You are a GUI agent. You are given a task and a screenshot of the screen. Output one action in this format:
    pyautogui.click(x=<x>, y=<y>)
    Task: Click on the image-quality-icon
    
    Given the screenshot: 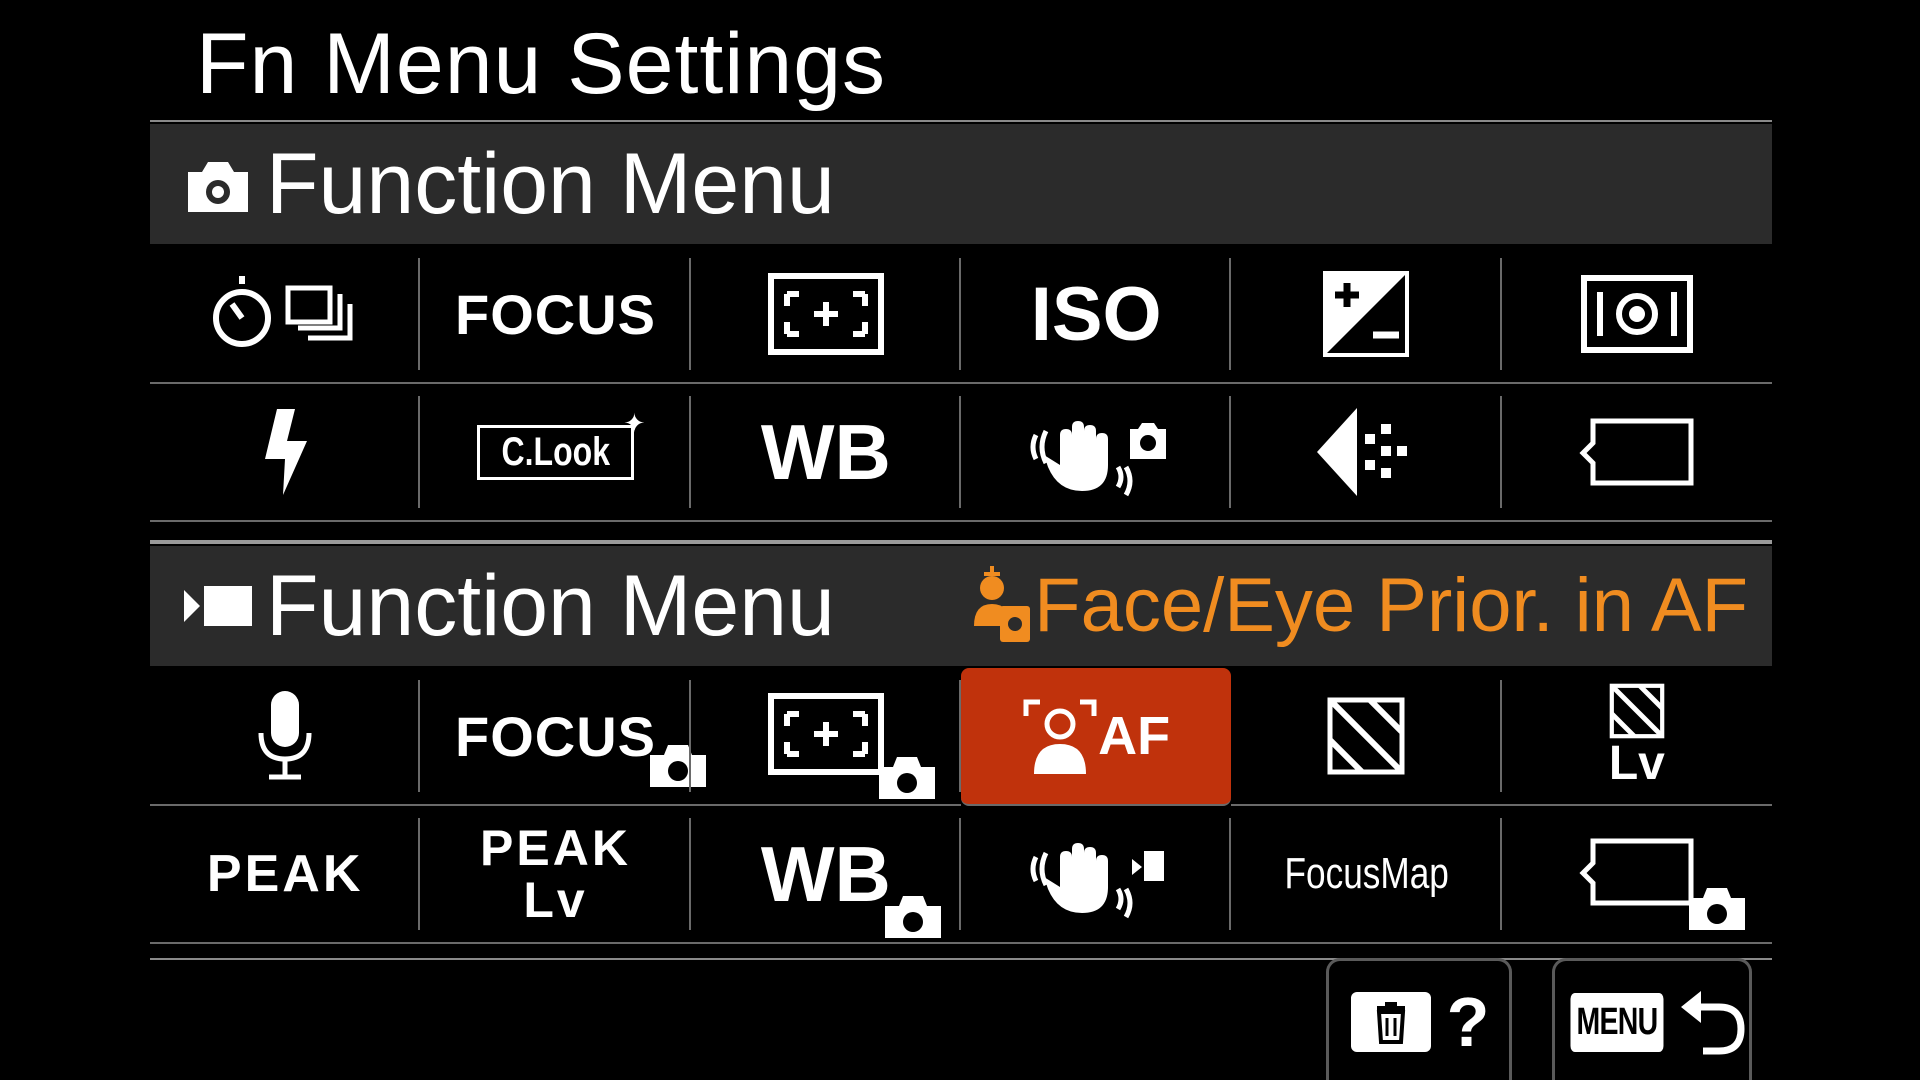 What is the action you would take?
    pyautogui.click(x=1362, y=452)
    